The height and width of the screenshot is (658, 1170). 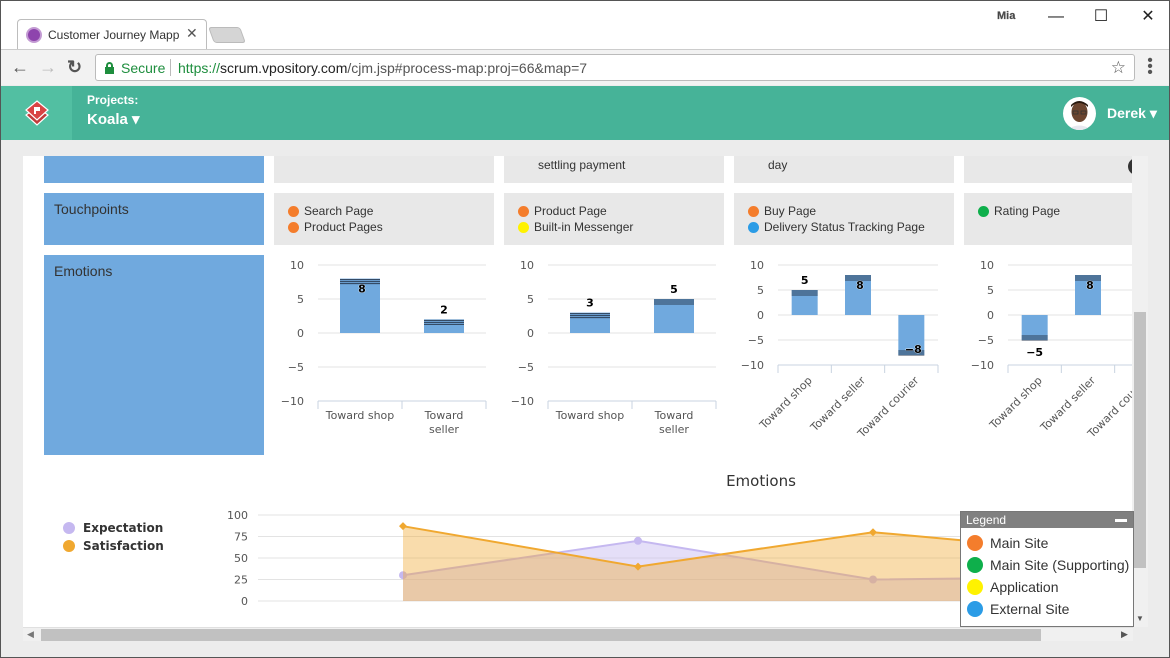 What do you see at coordinates (674, 429) in the screenshot?
I see `x-tick-label: seller` at bounding box center [674, 429].